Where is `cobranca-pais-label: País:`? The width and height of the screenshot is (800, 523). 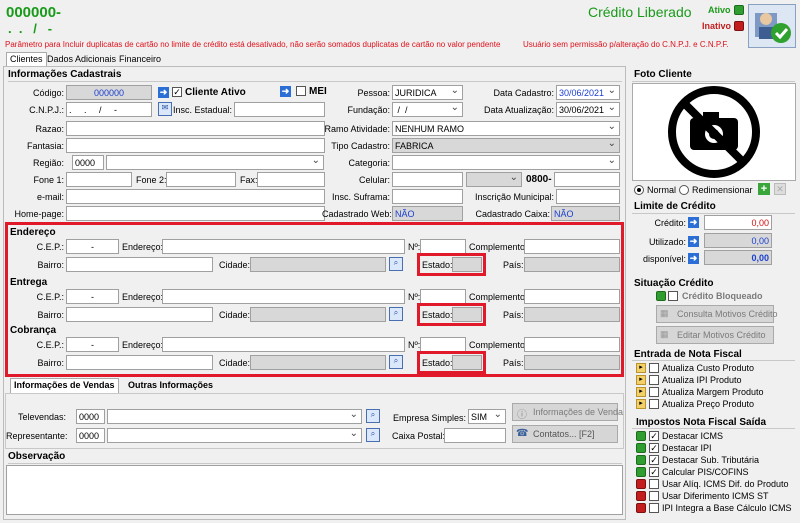 cobranca-pais-label: País: is located at coordinates (513, 363).